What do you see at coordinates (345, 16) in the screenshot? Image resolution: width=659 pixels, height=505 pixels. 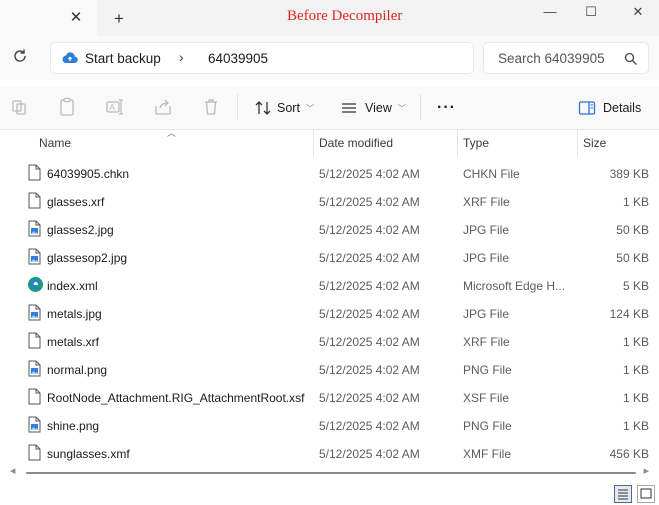 I see `window-title: Before Decompiler` at bounding box center [345, 16].